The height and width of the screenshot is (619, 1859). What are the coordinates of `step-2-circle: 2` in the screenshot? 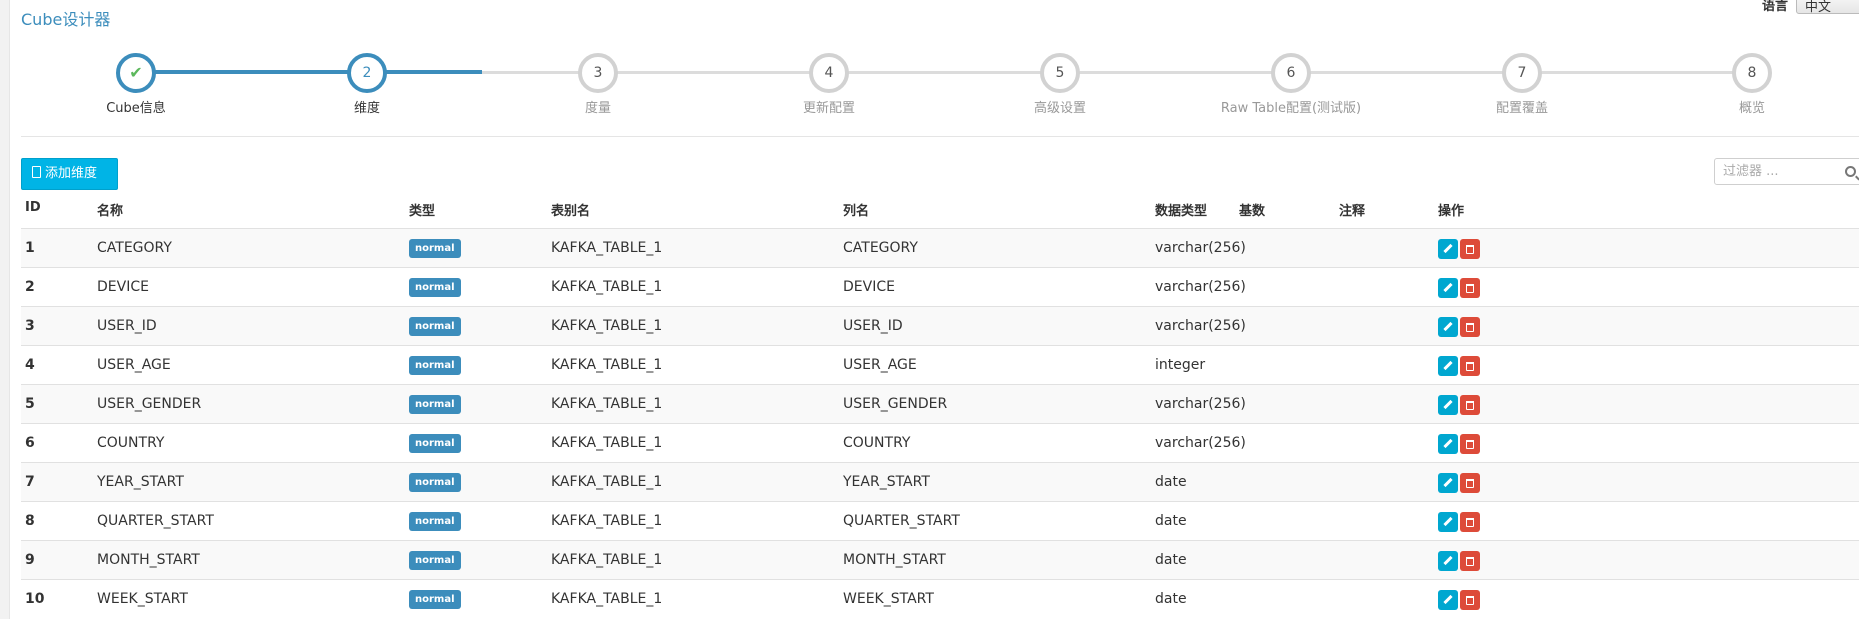 It's located at (367, 73).